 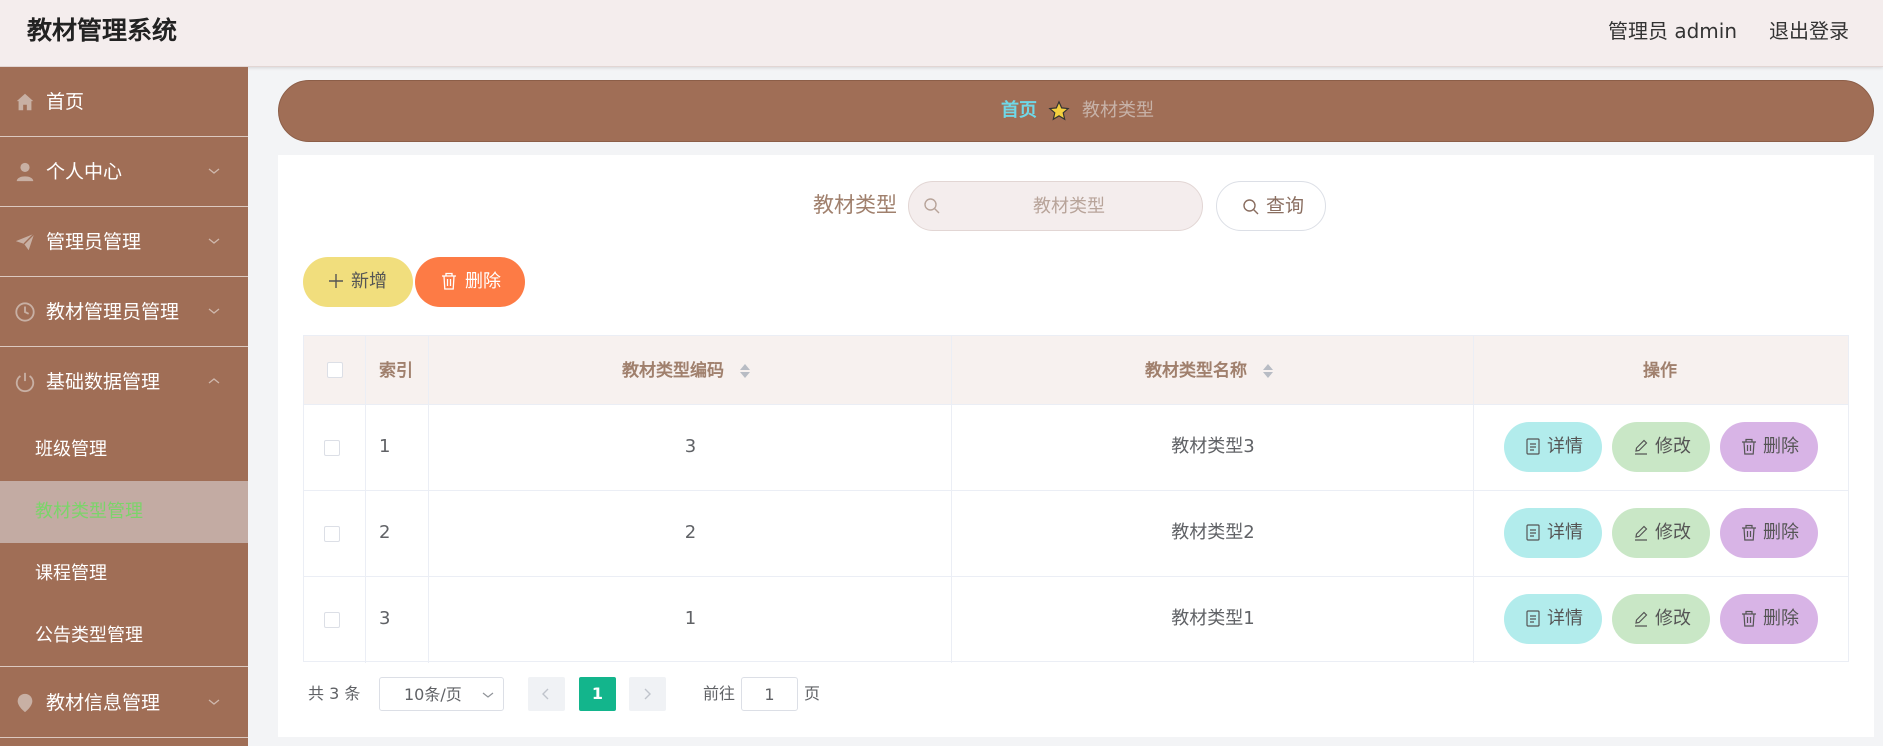 What do you see at coordinates (397, 533) in the screenshot?
I see `row-index-cell: 2` at bounding box center [397, 533].